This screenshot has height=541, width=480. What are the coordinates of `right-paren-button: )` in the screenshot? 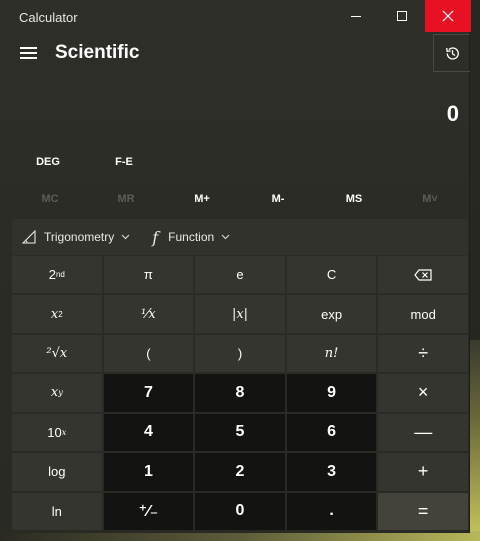 It's located at (240, 353).